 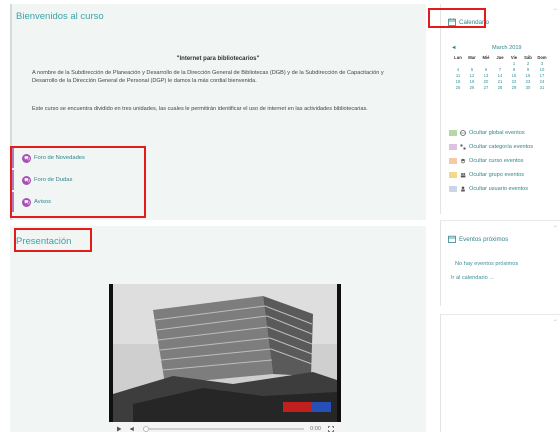 I want to click on calendar-day: 25, so click(x=458, y=87).